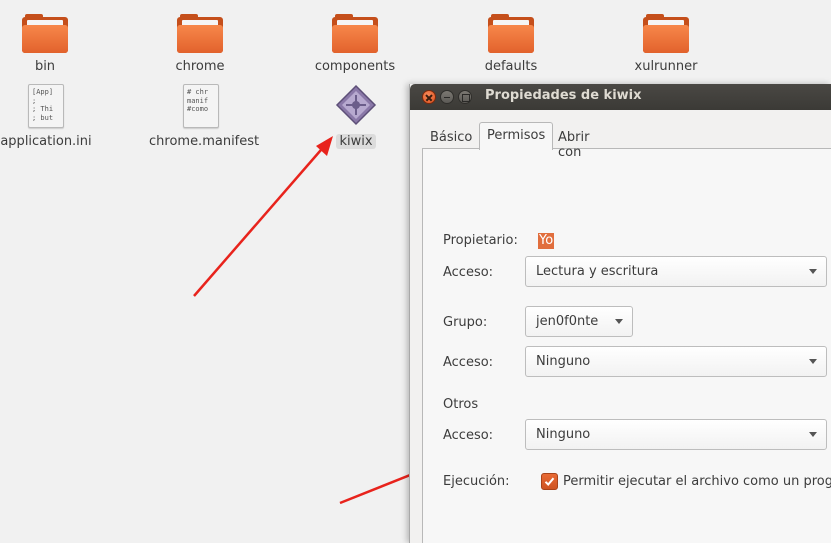 This screenshot has width=831, height=543. I want to click on others-access-value: Ninguno, so click(563, 434).